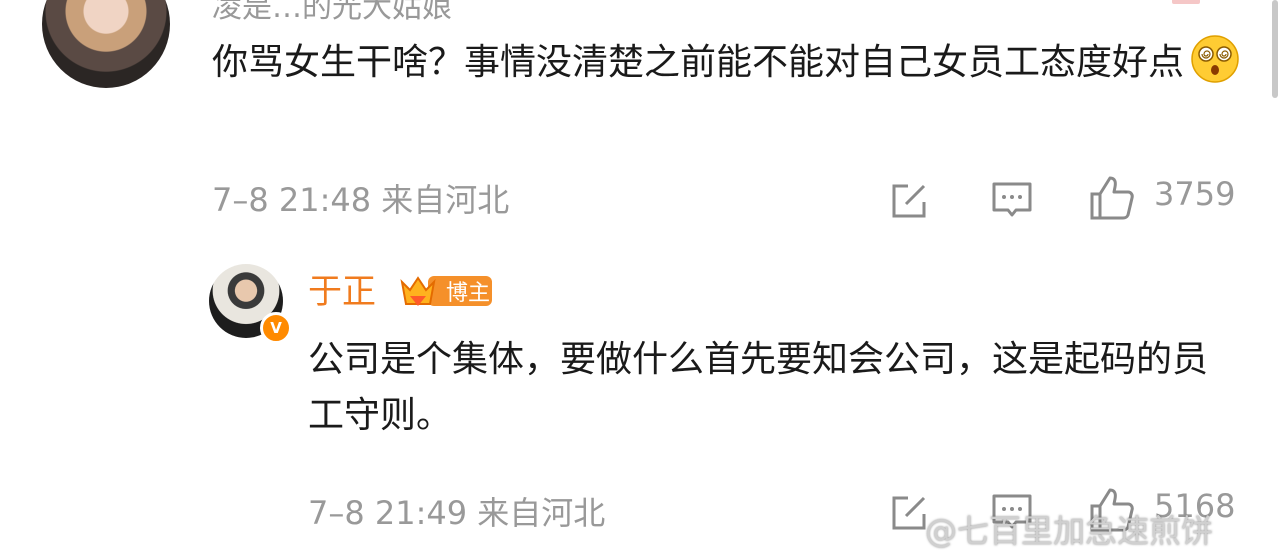 Image resolution: width=1284 pixels, height=555 pixels. Describe the element at coordinates (698, 62) in the screenshot. I see `comment-body: 你骂女生干啥？事情没清楚之前能不能对自己女员工态度好点` at that location.